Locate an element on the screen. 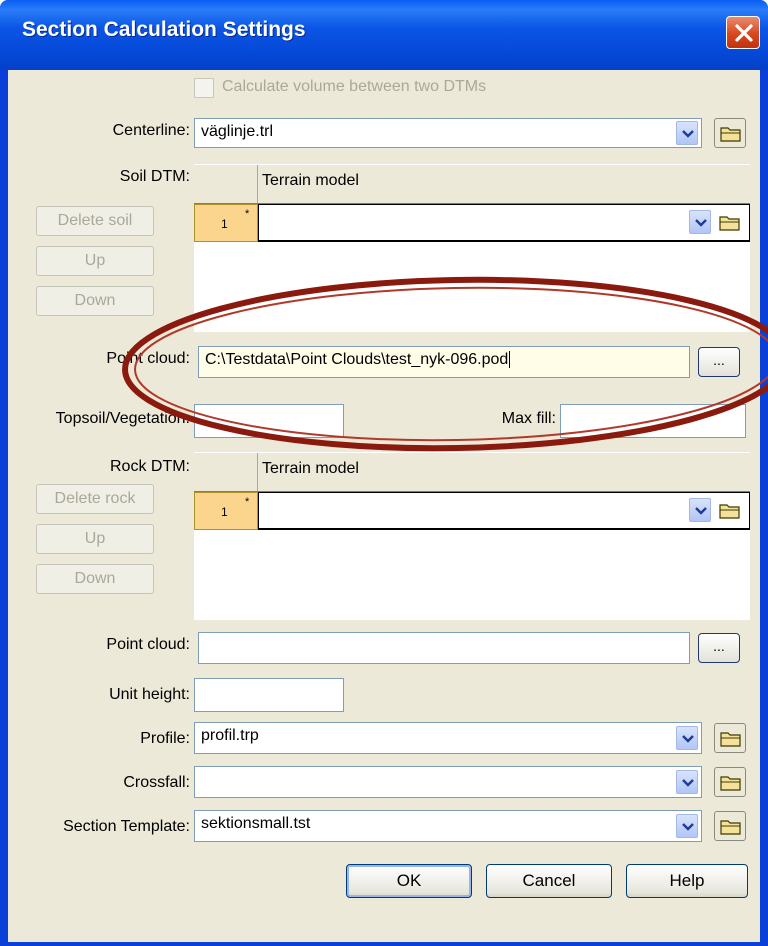  section-template-combo: sektionsmall.tst is located at coordinates (448, 826).